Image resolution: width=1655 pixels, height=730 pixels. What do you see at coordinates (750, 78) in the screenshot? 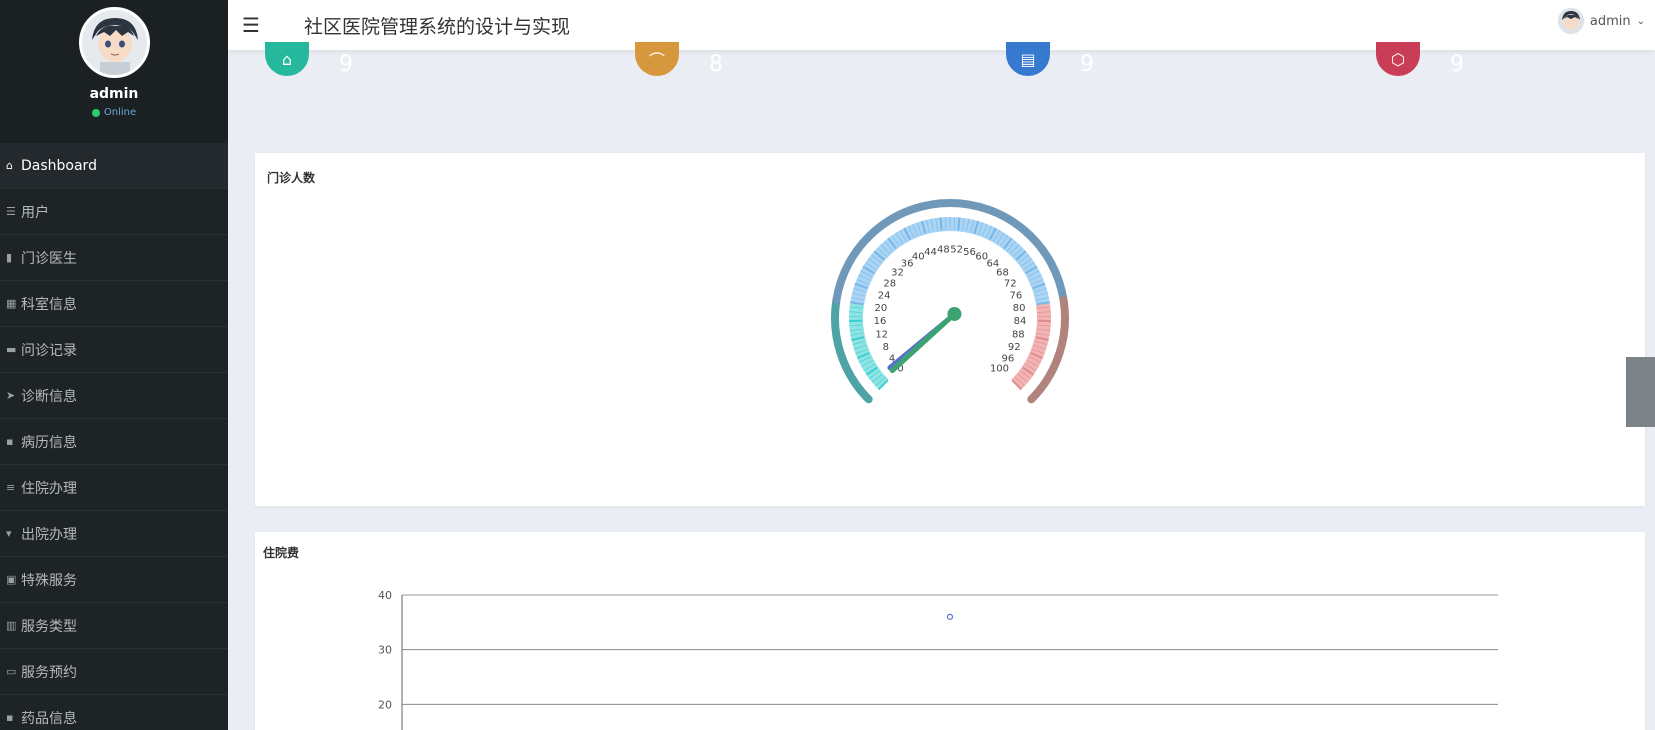
I see `stat-card-2: ⌒ 8` at bounding box center [750, 78].